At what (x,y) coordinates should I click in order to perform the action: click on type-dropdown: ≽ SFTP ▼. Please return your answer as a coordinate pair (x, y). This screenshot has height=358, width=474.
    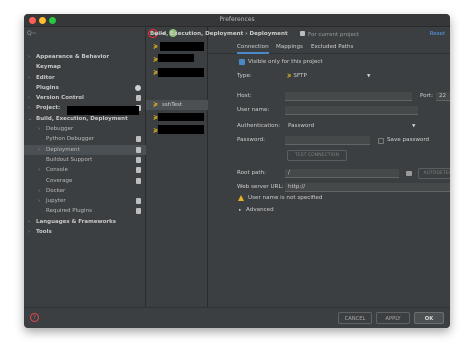
    Looking at the image, I should click on (330, 77).